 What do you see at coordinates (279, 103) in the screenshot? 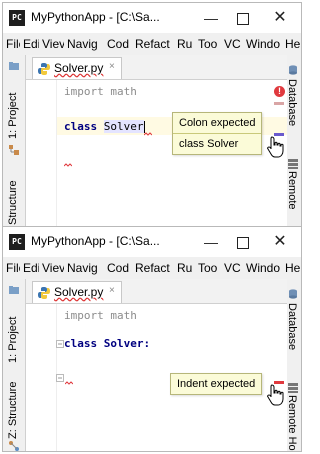
I see `error-stripe-mark` at bounding box center [279, 103].